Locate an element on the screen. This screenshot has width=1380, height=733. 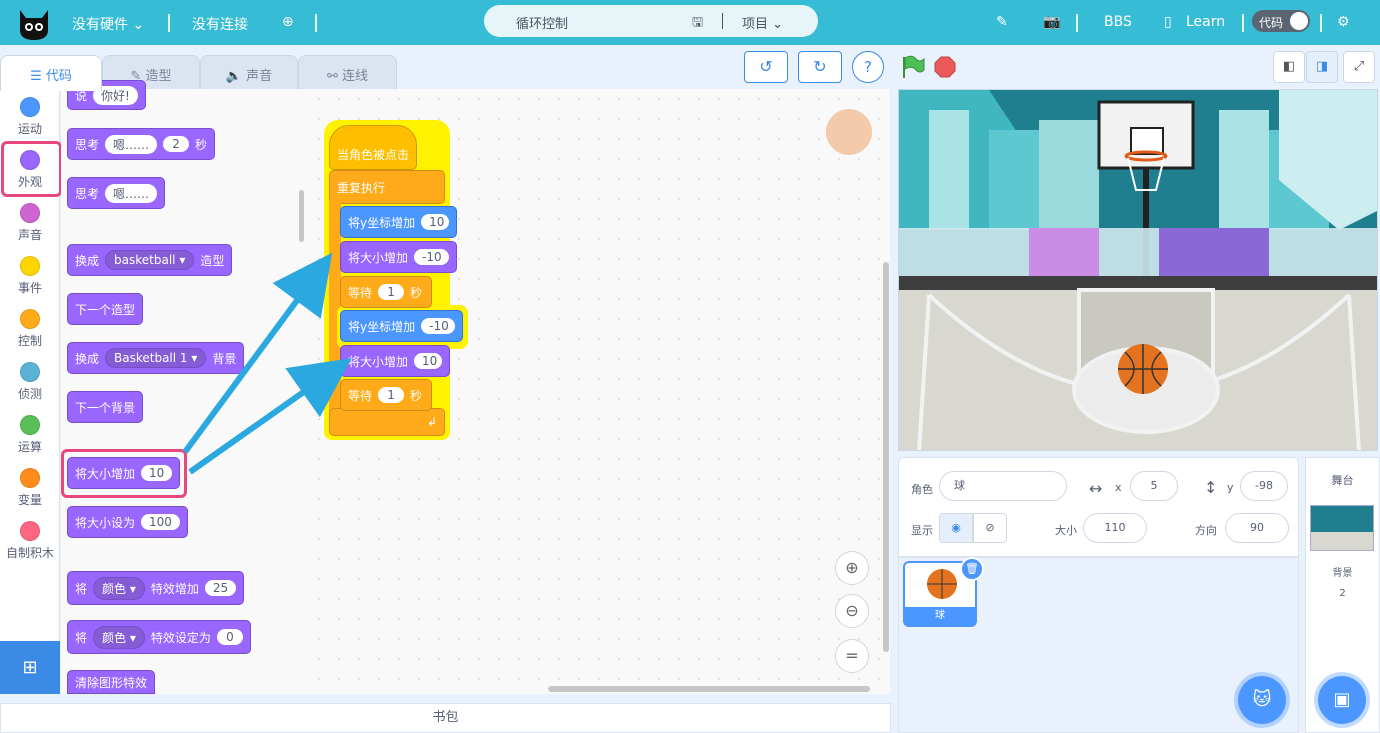
category-my-blocks: 自制积木 is located at coordinates (30, 541).